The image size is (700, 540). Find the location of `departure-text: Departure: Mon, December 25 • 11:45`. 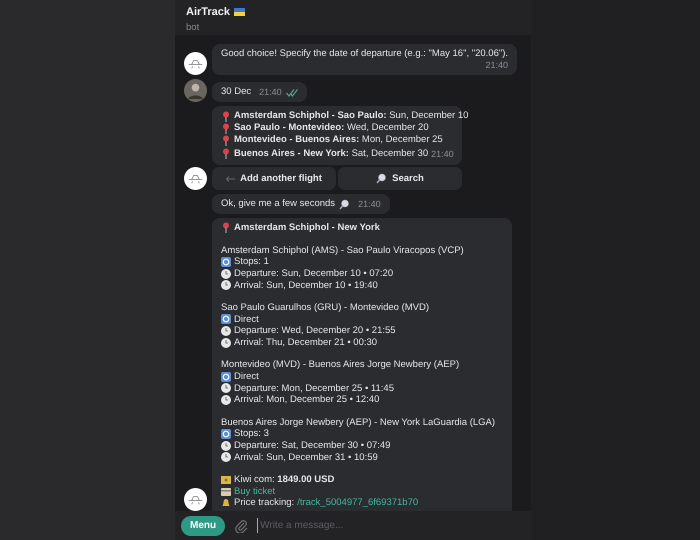

departure-text: Departure: Mon, December 25 • 11:45 is located at coordinates (314, 388).